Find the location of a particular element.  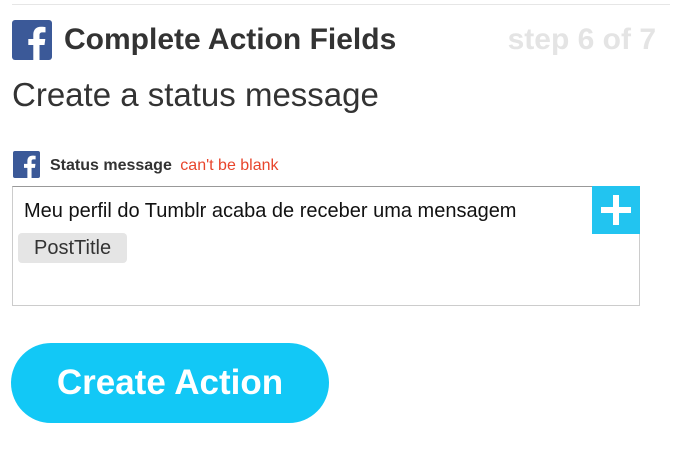

field-label: Status message can't be blank is located at coordinates (164, 166).